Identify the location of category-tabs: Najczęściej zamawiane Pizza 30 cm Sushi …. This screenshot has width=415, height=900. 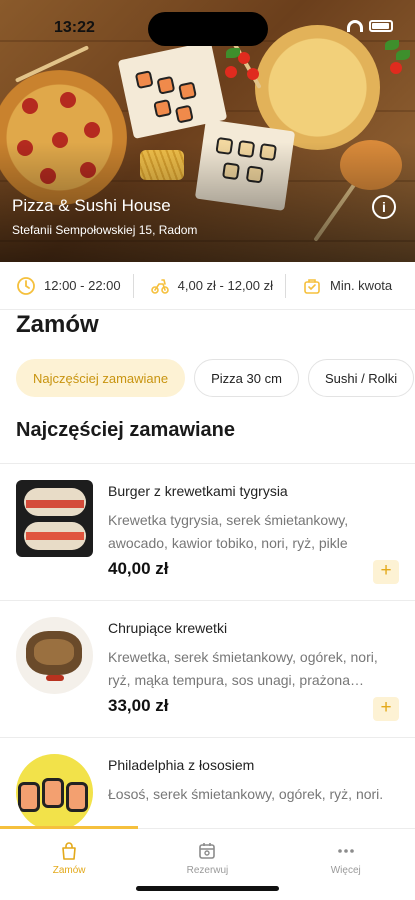
(215, 378).